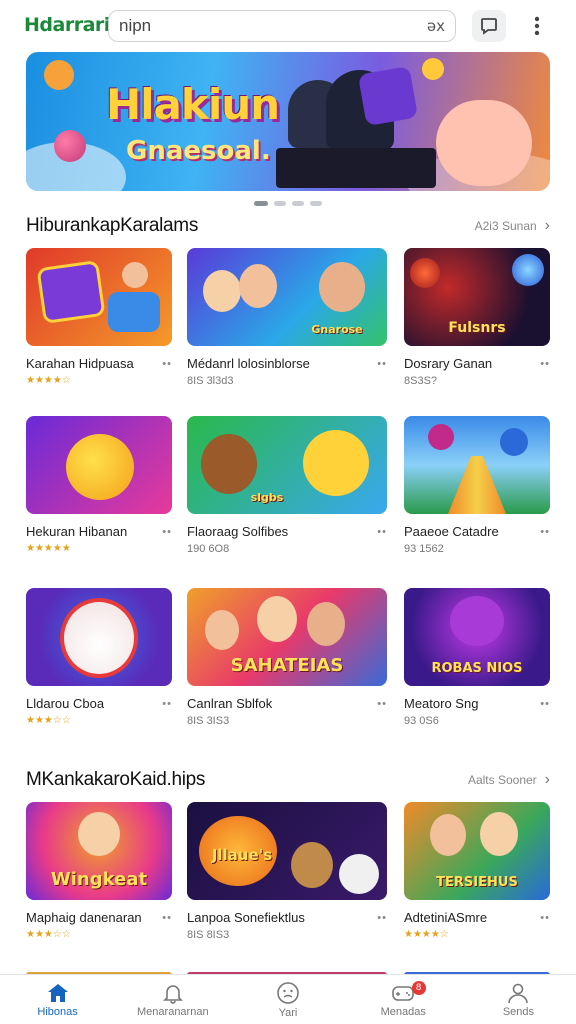 This screenshot has height=1024, width=576. Describe the element at coordinates (67, 25) in the screenshot. I see `app-logo: Hdarrari` at that location.